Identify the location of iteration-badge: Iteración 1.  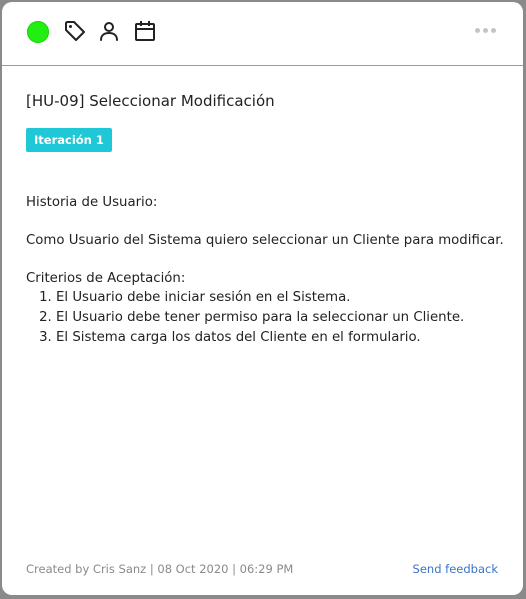
(69, 140).